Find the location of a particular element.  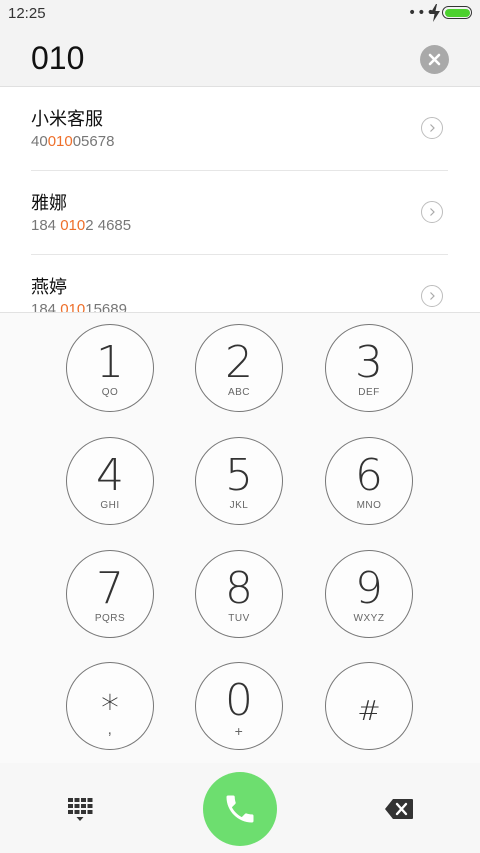

contact-row: 小米客服 4001005678 is located at coordinates (240, 129).